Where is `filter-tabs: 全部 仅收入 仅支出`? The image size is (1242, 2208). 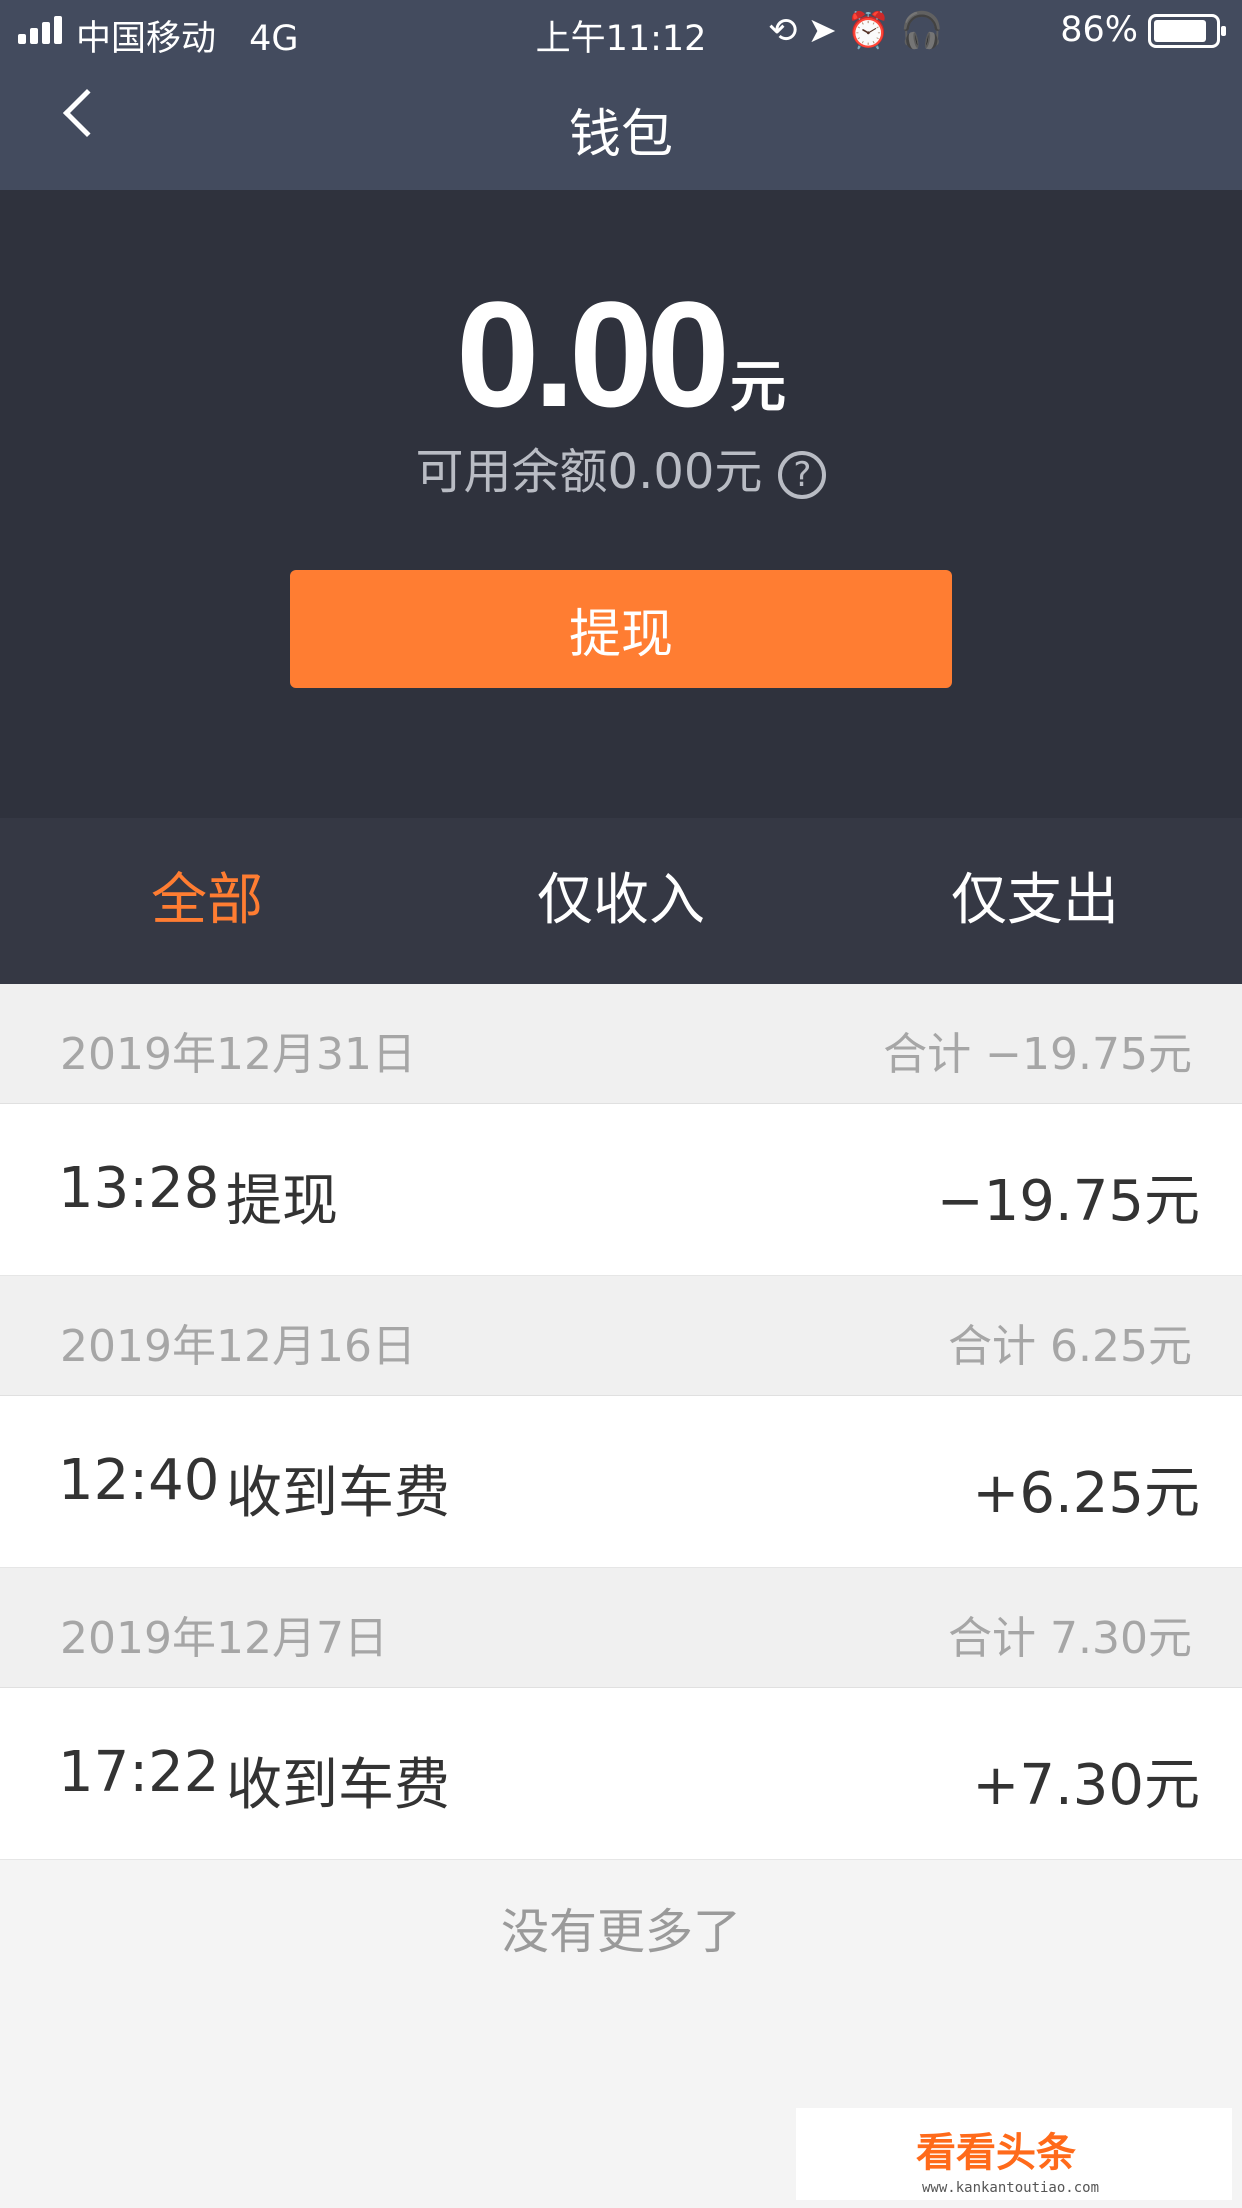
filter-tabs: 全部 仅收入 仅支出 is located at coordinates (621, 901).